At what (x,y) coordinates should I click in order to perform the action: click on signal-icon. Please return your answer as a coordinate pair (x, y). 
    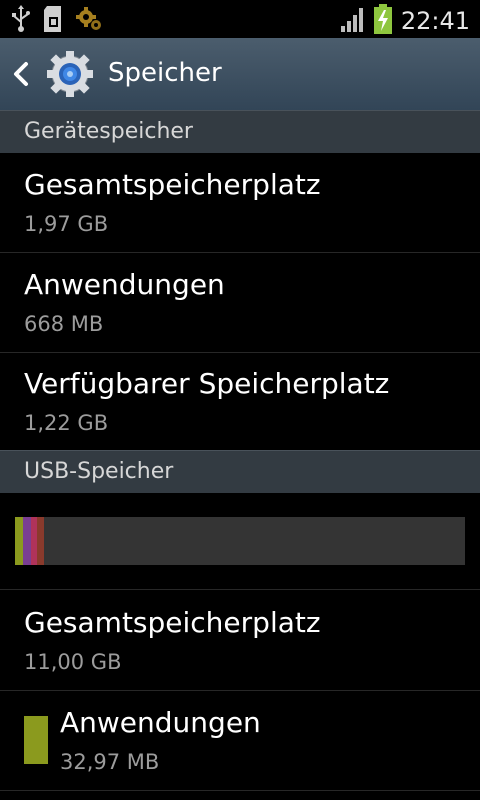
    Looking at the image, I should click on (352, 21).